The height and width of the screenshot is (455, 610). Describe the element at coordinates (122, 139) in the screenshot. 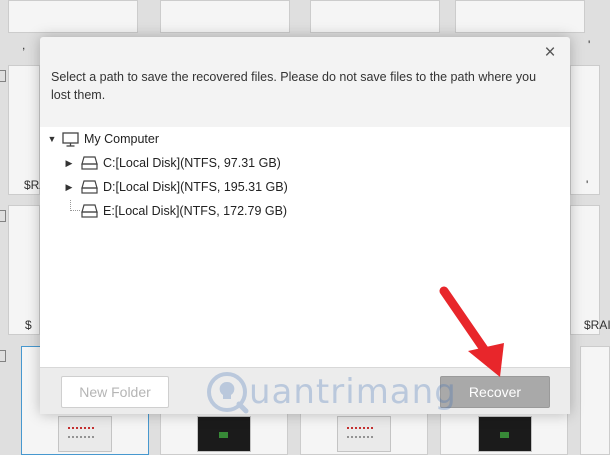

I see `tree-item-label: My Computer` at that location.